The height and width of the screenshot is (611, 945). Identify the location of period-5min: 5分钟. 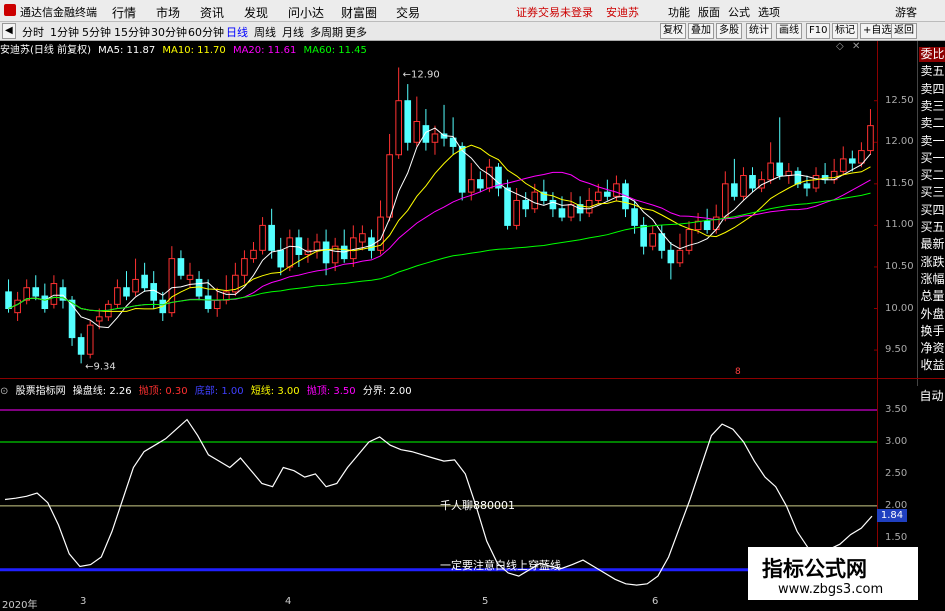
(96, 32).